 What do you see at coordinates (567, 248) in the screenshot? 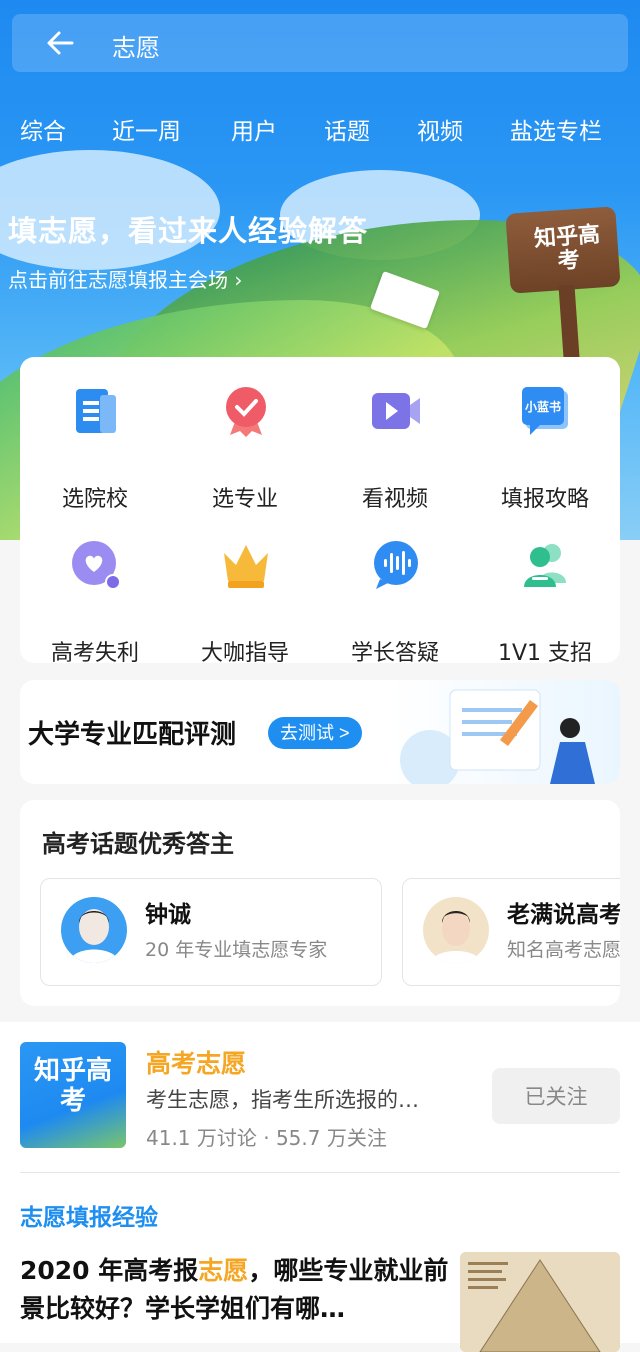
I see `sign-text: 知乎高考` at bounding box center [567, 248].